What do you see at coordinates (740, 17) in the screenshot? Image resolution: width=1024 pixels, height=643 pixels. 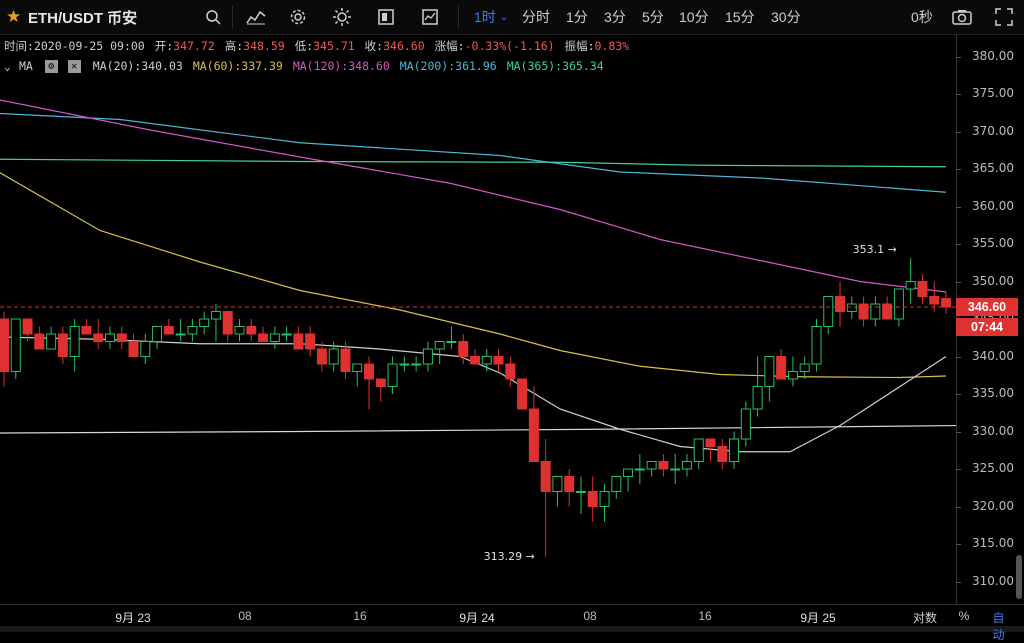 I see `interval-15m: 15分` at bounding box center [740, 17].